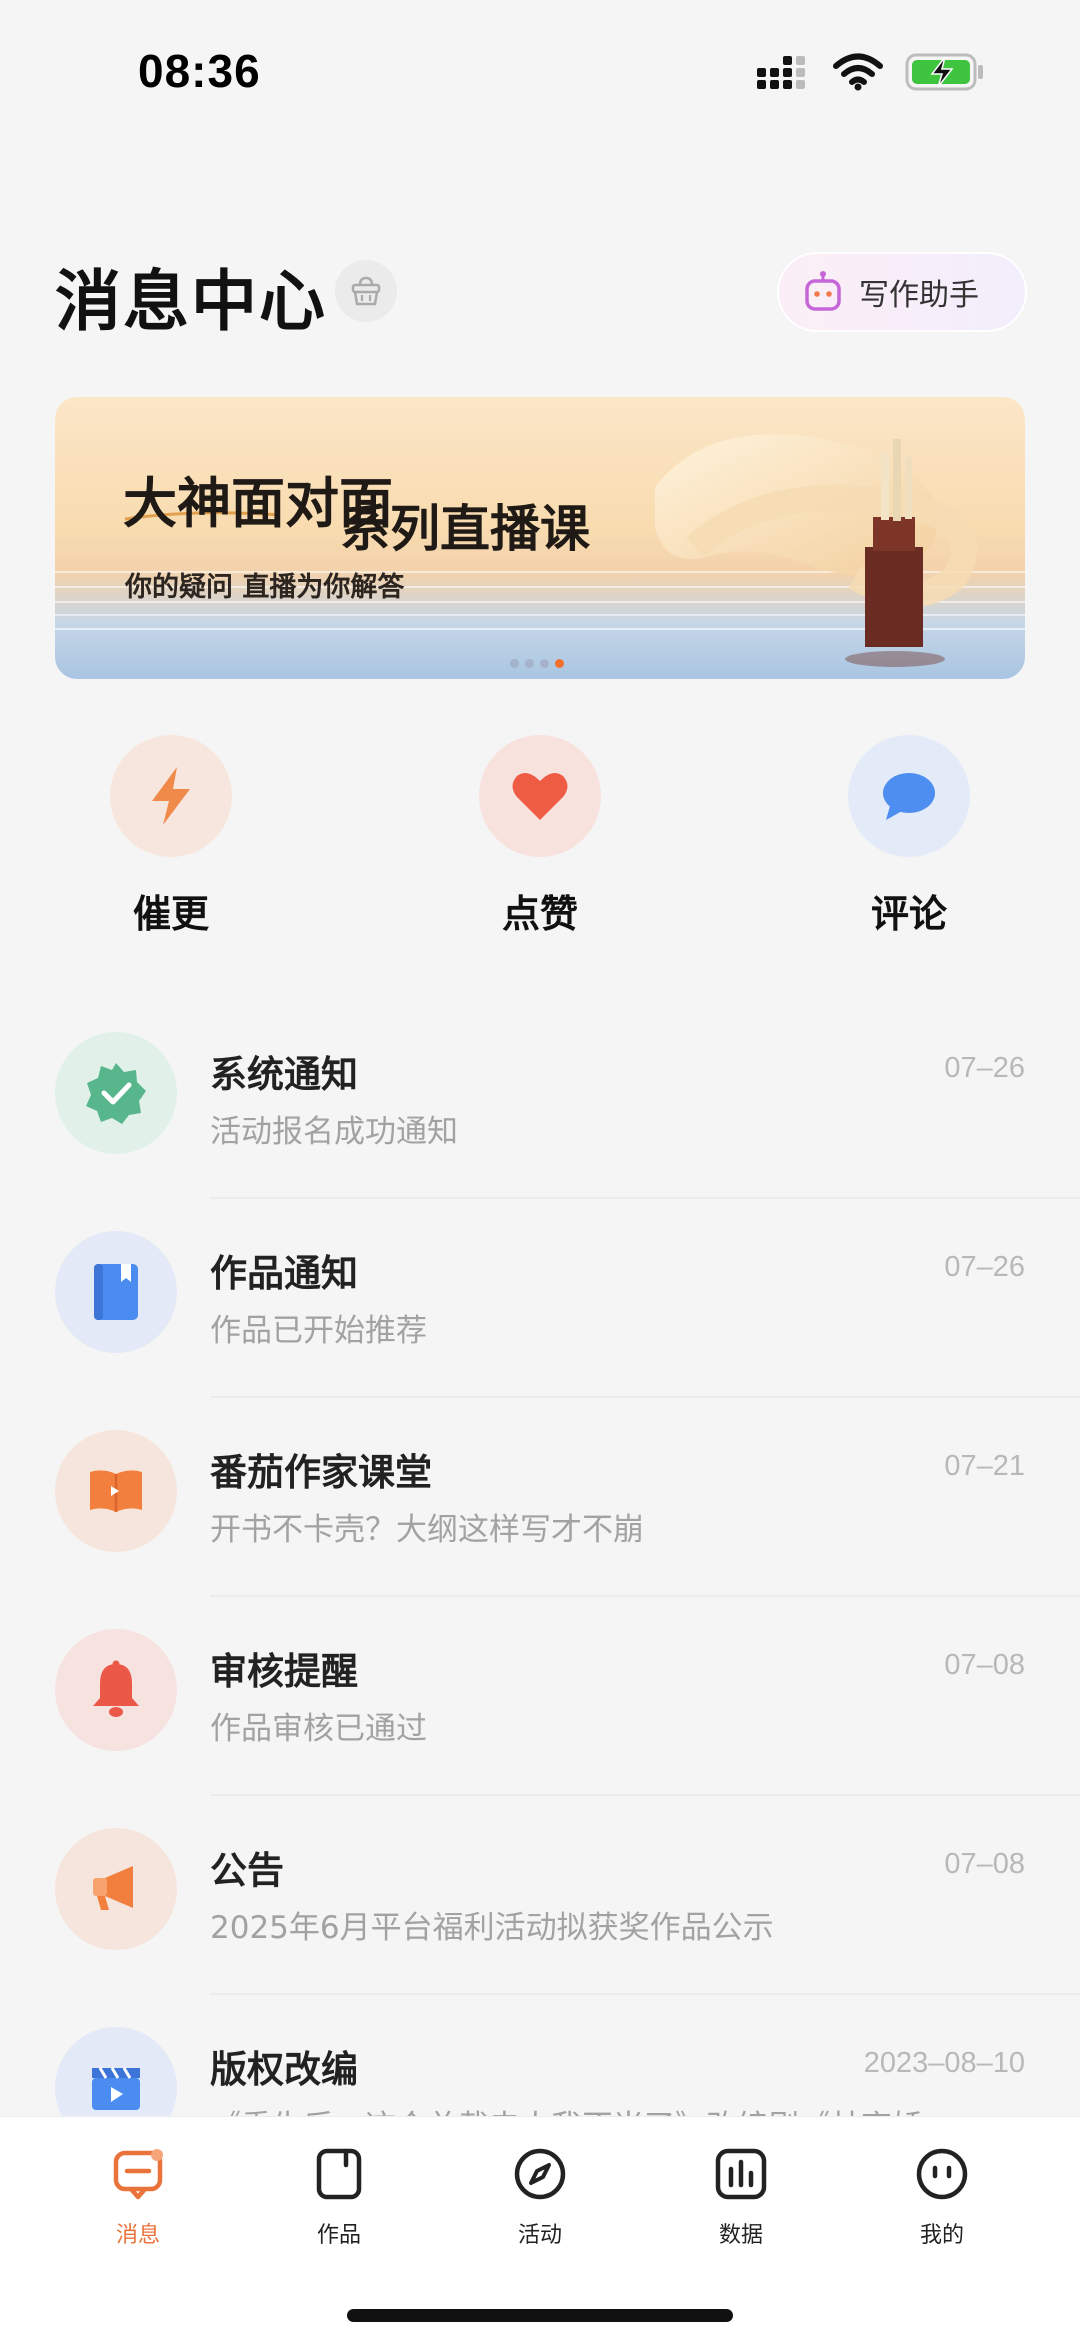  I want to click on message-row-classroom: 番茄作家课堂 07–21 开书不卡壳？大纲这样写才不崩, so click(540, 1497).